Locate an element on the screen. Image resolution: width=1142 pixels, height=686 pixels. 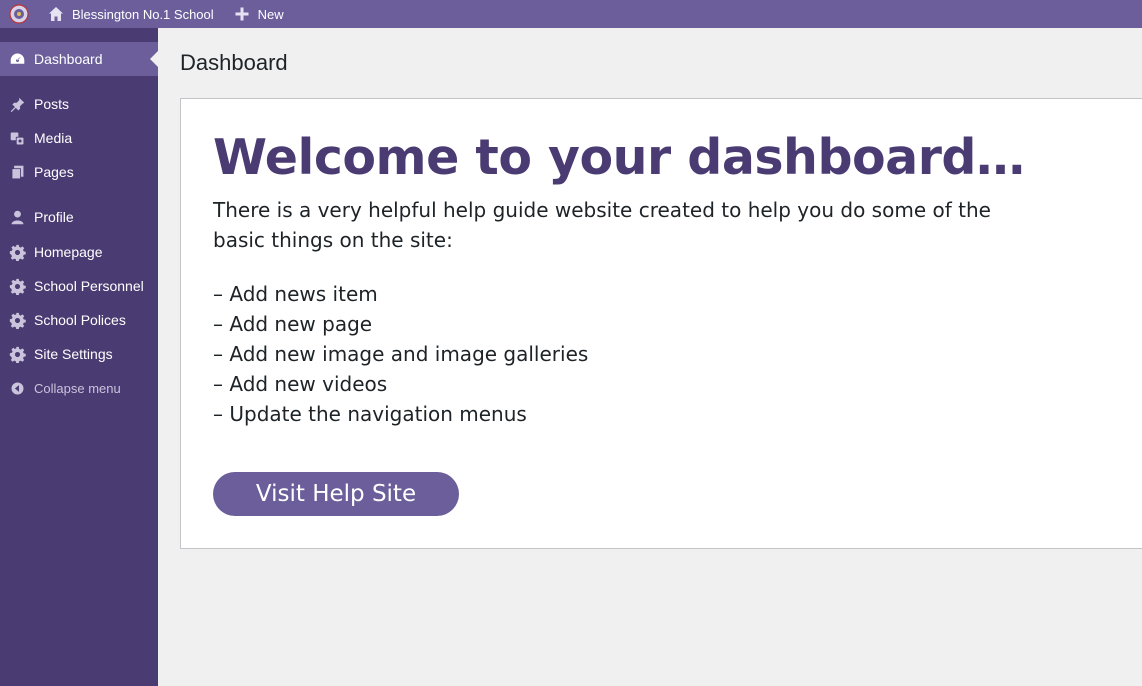
visit-help-site-button: Visit Help Site is located at coordinates (336, 494).